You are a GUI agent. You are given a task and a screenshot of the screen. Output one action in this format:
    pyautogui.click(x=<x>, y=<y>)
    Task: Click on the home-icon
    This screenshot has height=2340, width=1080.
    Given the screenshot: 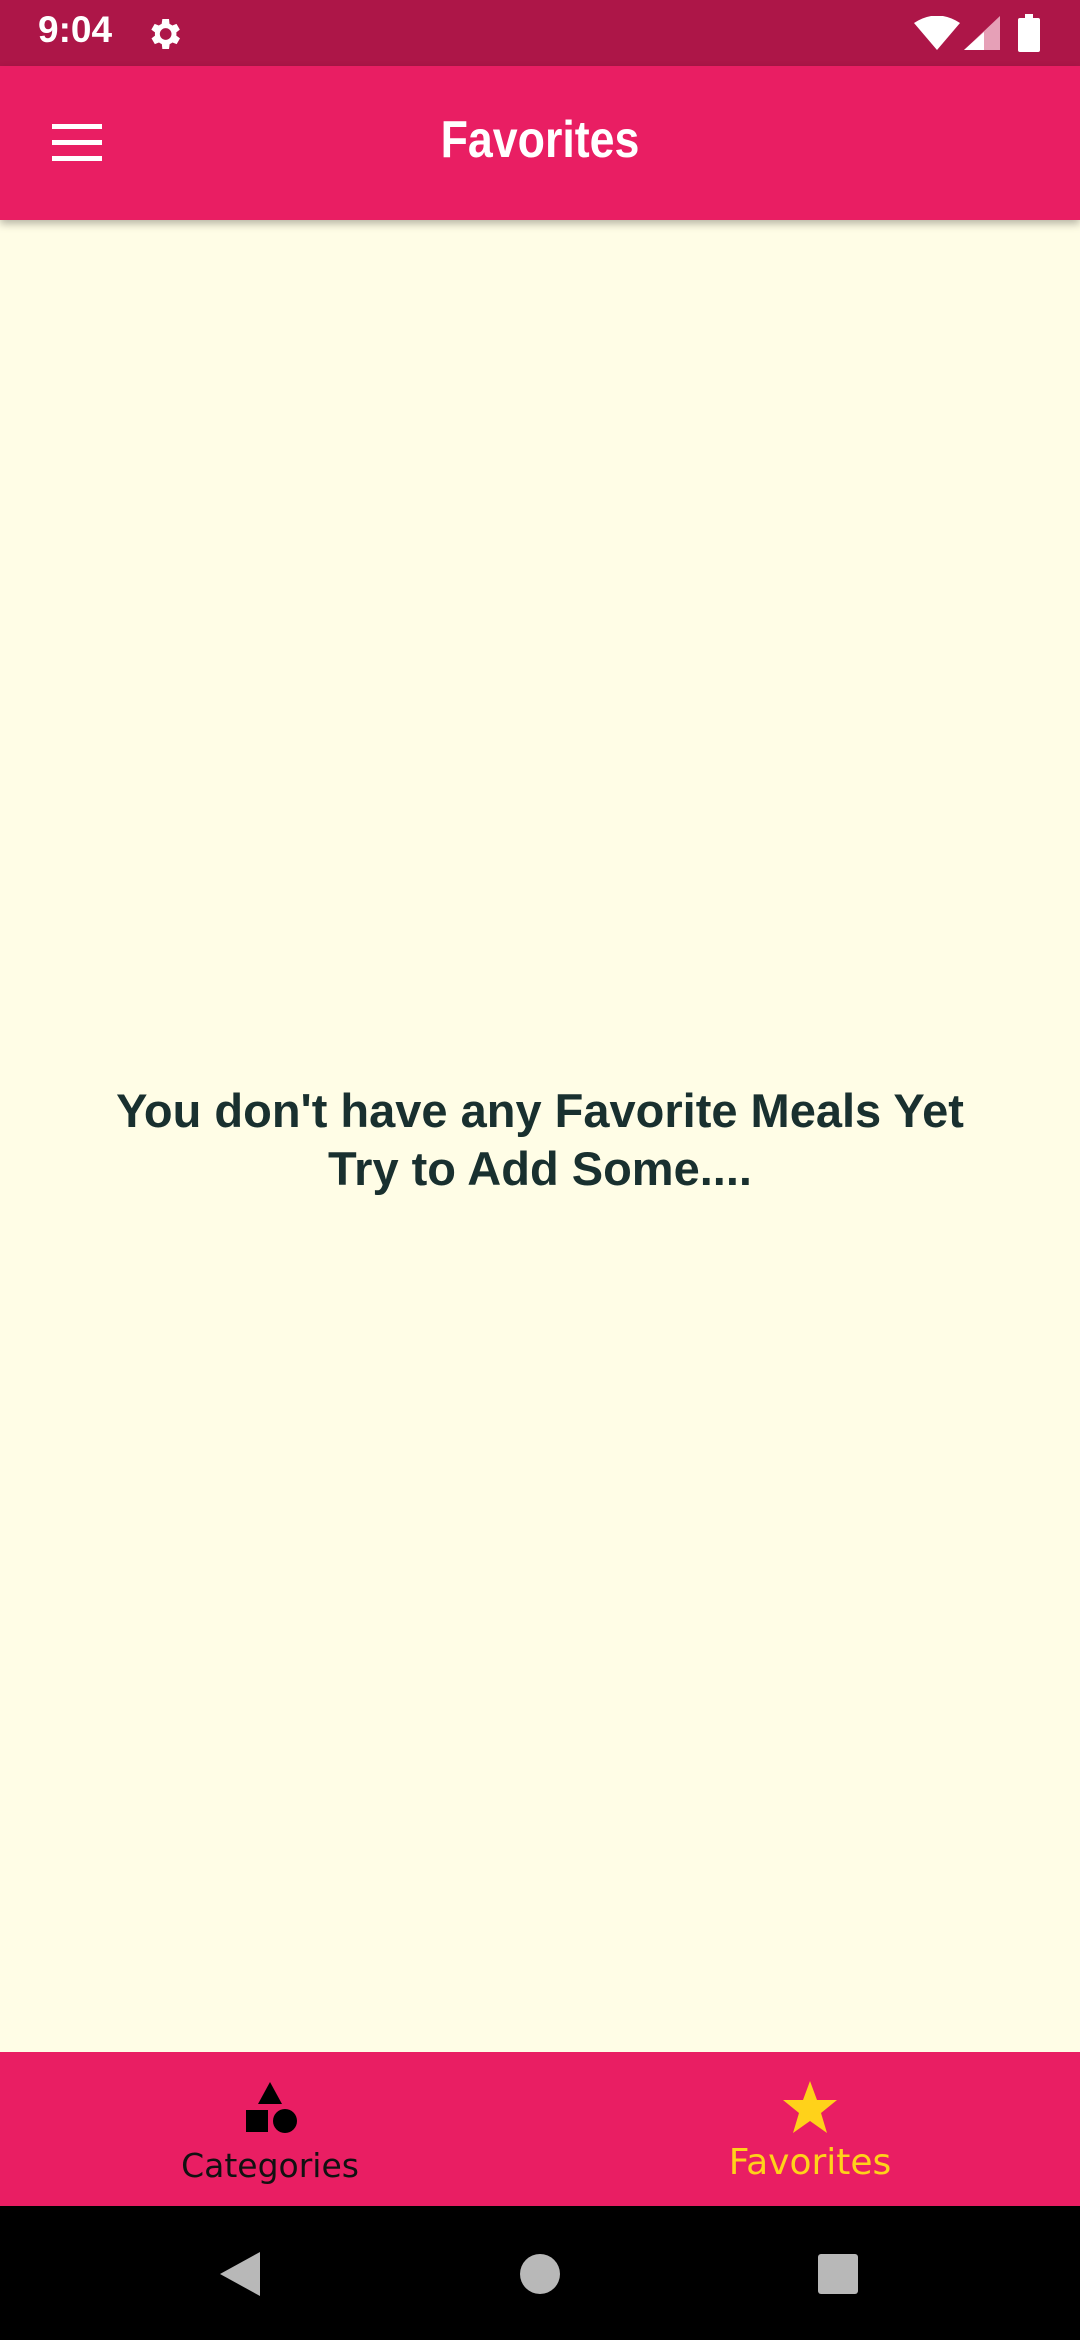 What is the action you would take?
    pyautogui.click(x=540, y=2274)
    